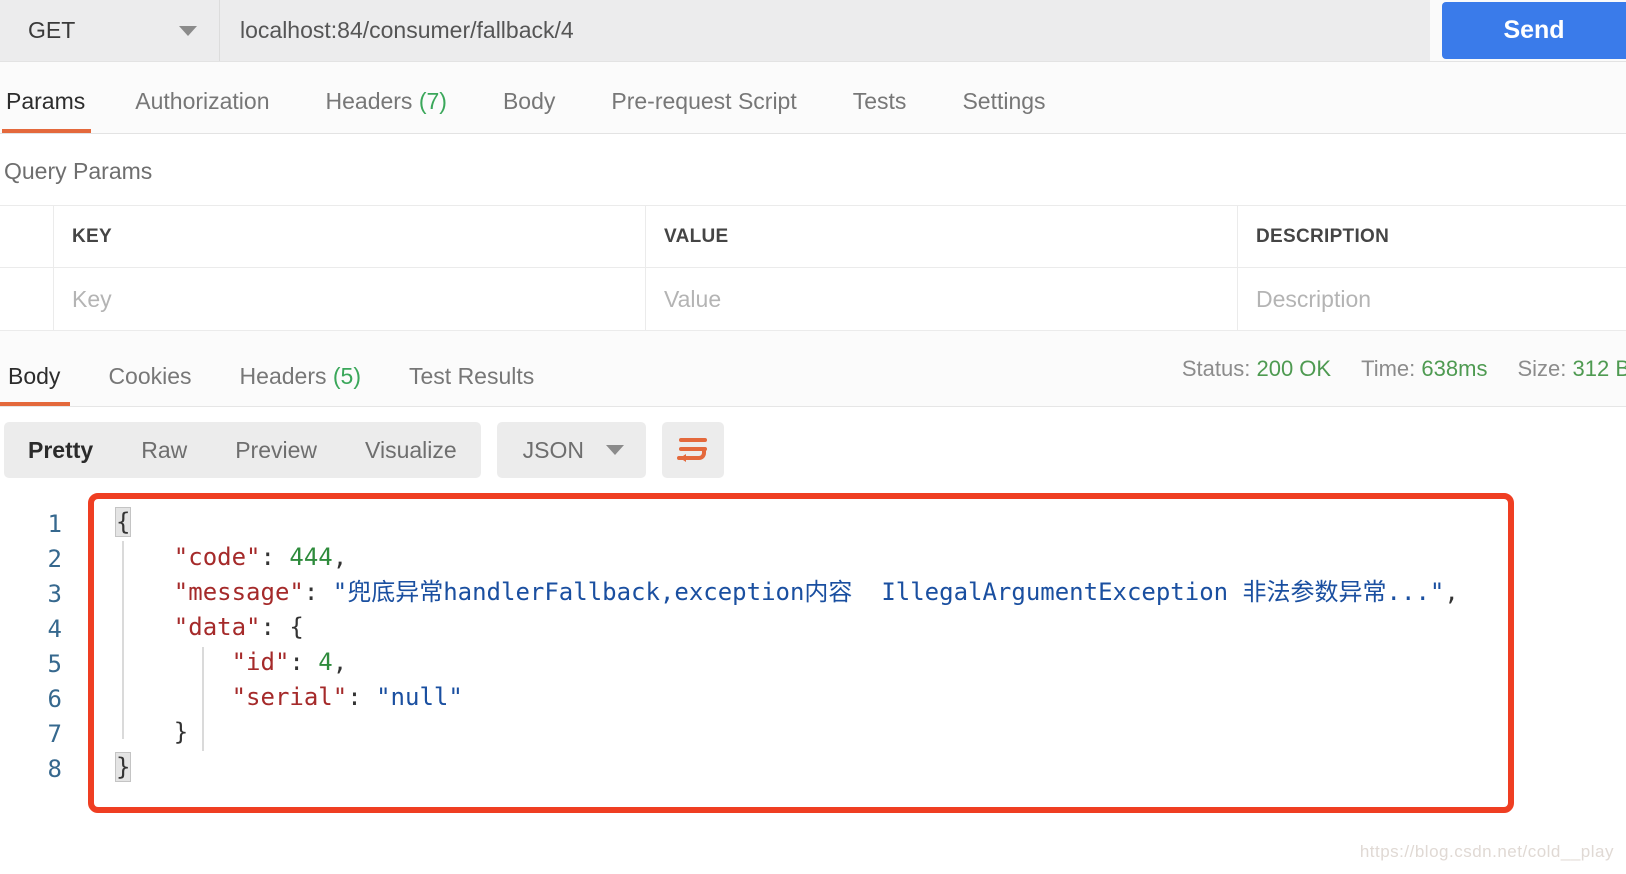 Image resolution: width=1626 pixels, height=874 pixels. I want to click on view-mode-group: Pretty Raw Preview Visualize, so click(242, 450).